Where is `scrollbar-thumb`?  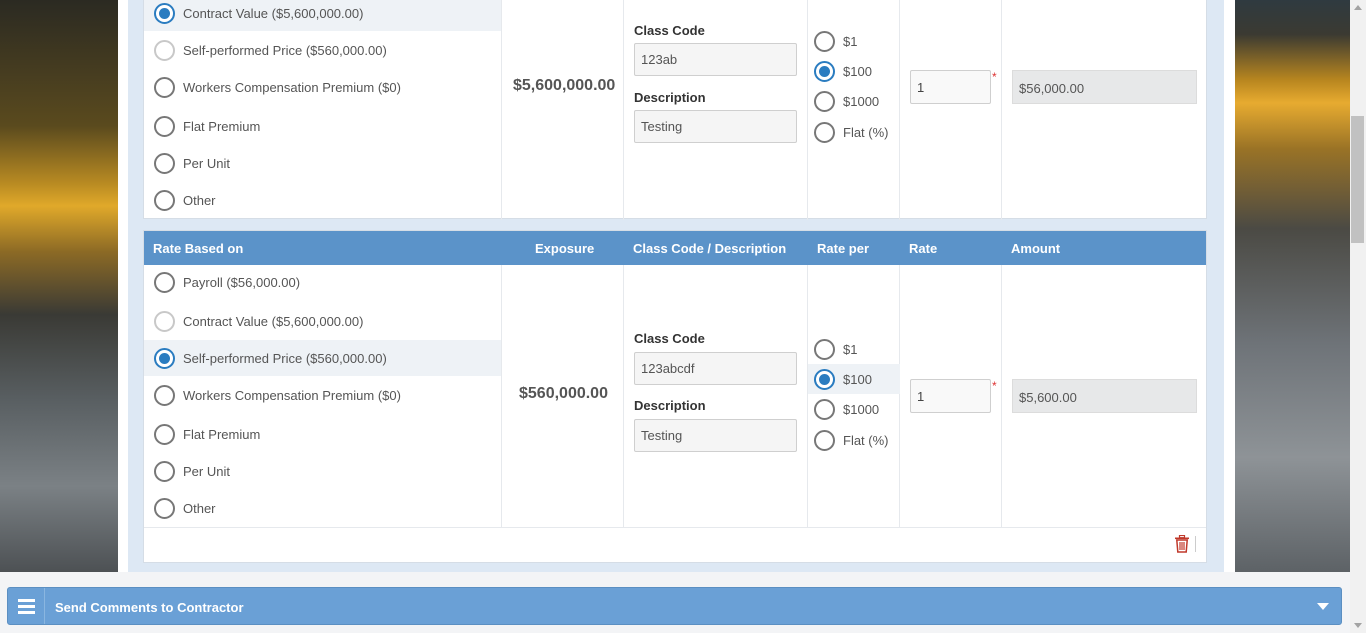
scrollbar-thumb is located at coordinates (1357, 179).